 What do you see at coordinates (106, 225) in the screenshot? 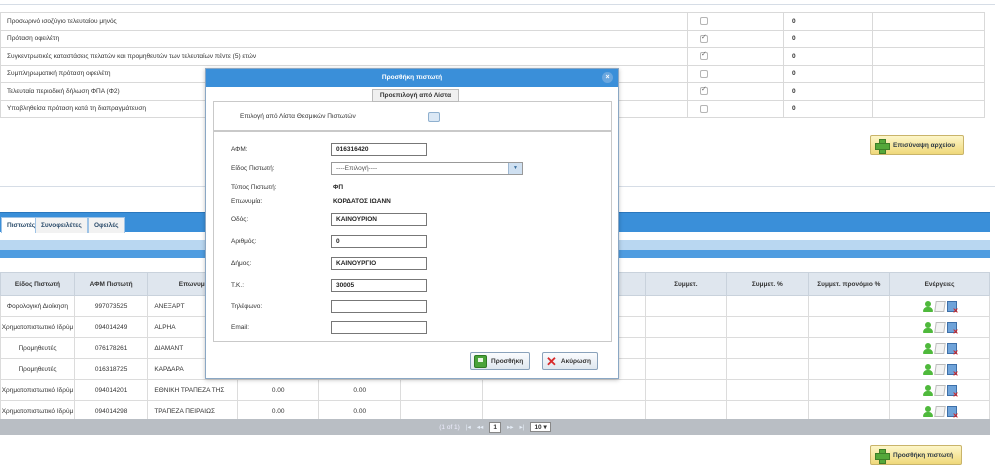
I see `tab-debts: Οφειλές` at bounding box center [106, 225].